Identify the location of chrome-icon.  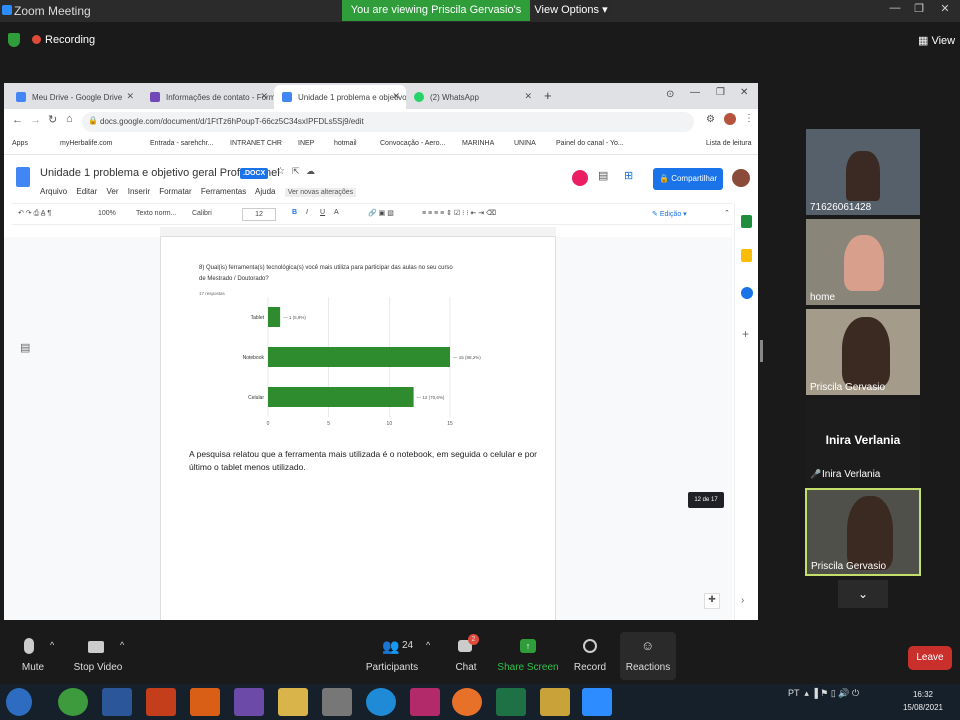
(73, 702).